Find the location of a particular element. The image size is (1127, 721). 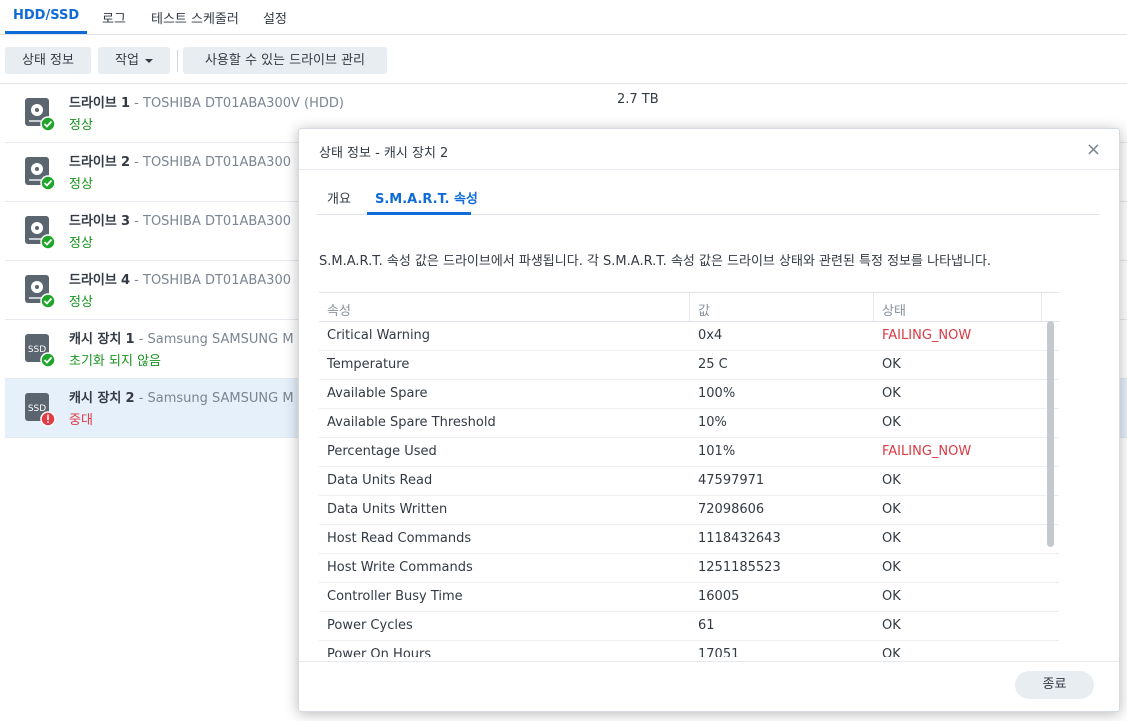

dialog-title: 상태 정보 - 캐시 장치 2 is located at coordinates (384, 153).